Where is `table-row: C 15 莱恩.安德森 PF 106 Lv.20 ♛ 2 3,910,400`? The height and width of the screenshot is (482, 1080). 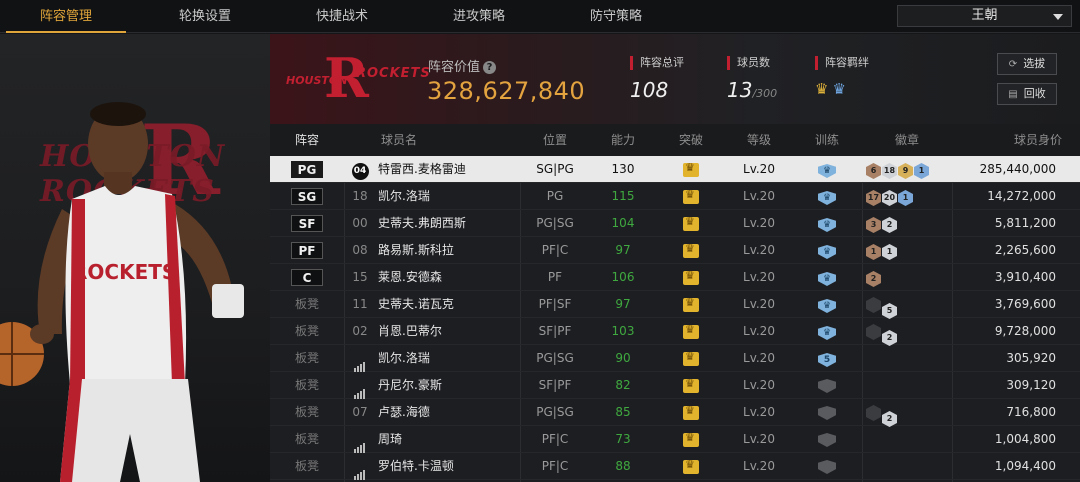
table-row: C 15 莱恩.安德森 PF 106 Lv.20 ♛ 2 3,910,400 is located at coordinates (675, 277).